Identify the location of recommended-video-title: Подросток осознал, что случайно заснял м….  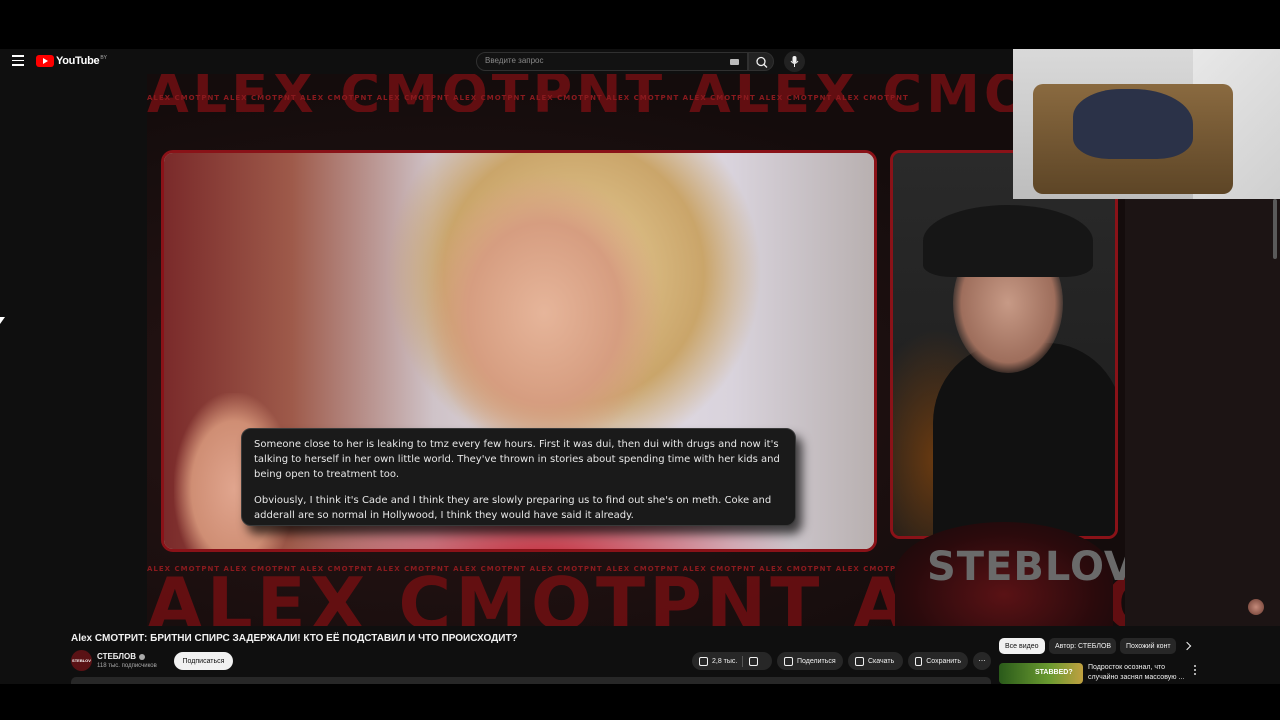
(1138, 673).